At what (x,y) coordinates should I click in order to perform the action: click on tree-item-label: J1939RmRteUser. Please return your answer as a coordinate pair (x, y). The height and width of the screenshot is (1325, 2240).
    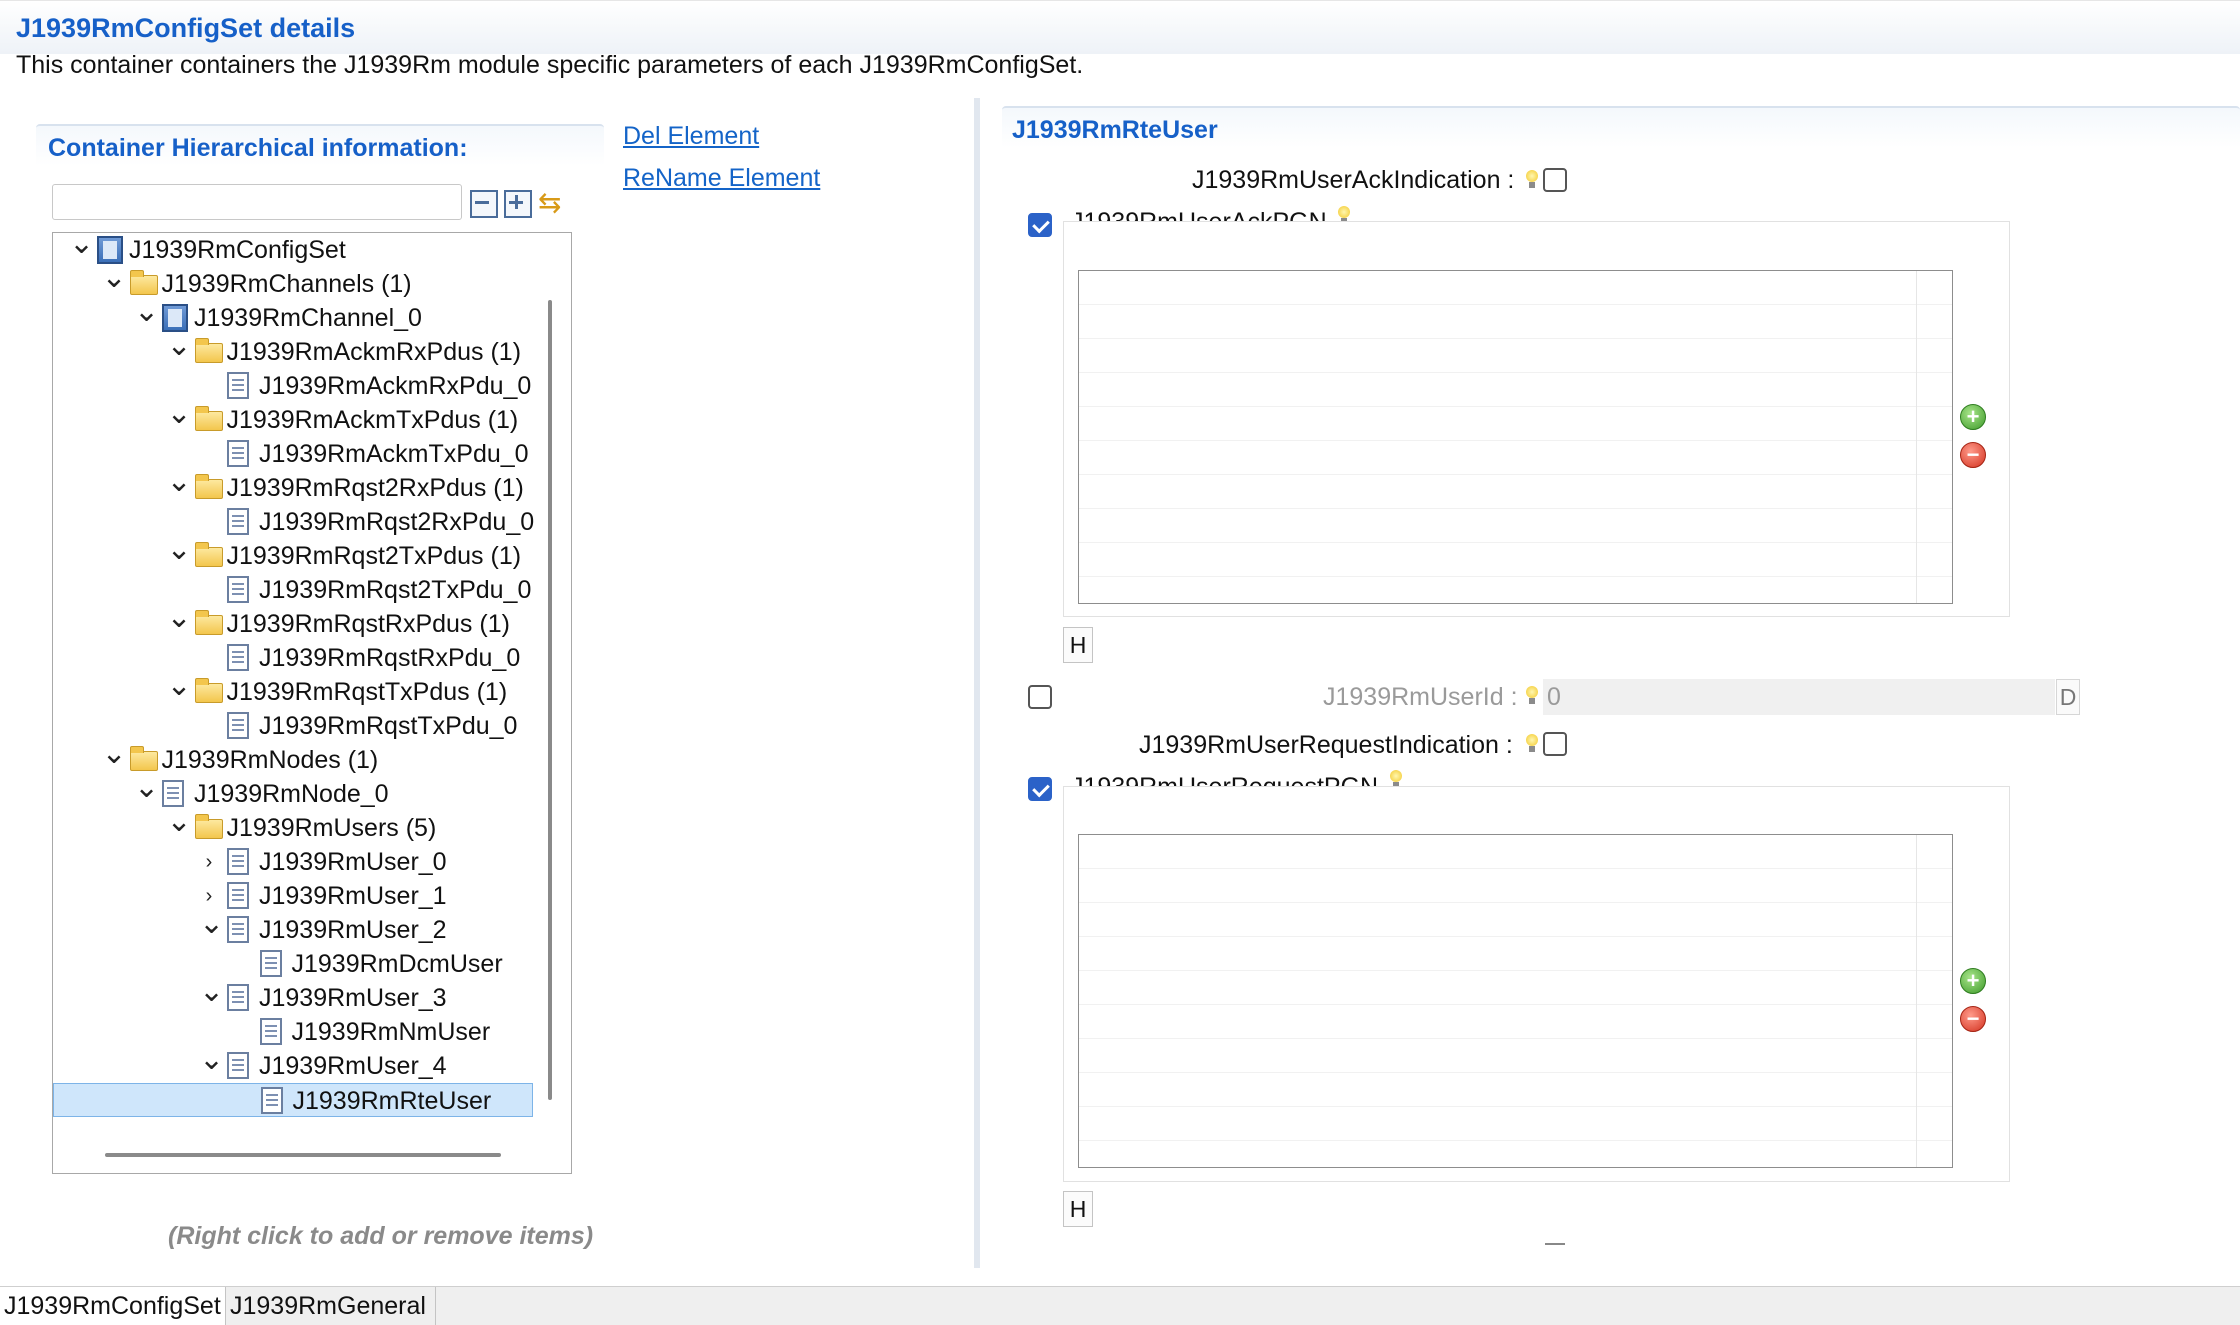
    Looking at the image, I should click on (392, 1101).